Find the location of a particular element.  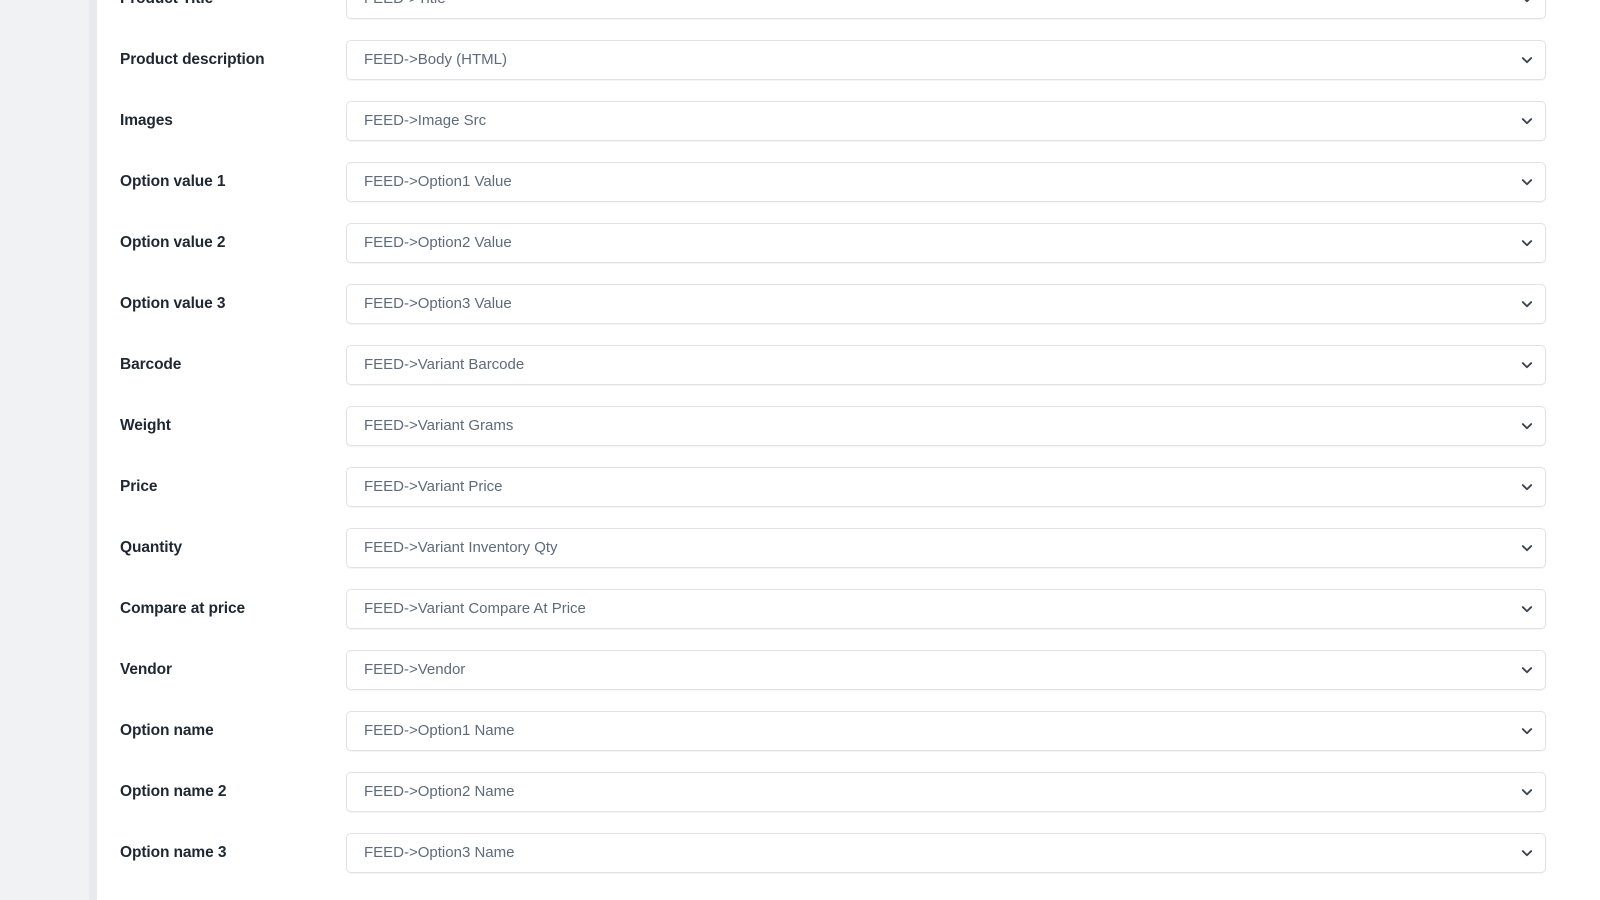

field-mapping-row: Product Title FEED->Title is located at coordinates (848, 9).